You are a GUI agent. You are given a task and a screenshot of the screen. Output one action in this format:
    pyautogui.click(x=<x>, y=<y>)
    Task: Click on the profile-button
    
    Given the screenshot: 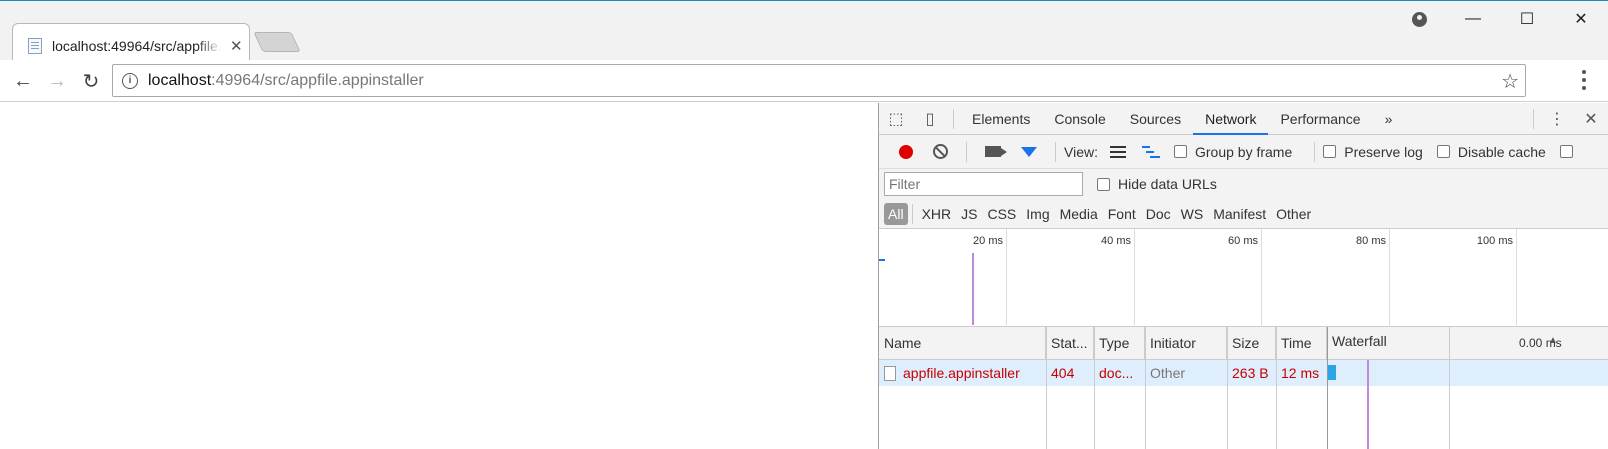 What is the action you would take?
    pyautogui.click(x=1419, y=19)
    